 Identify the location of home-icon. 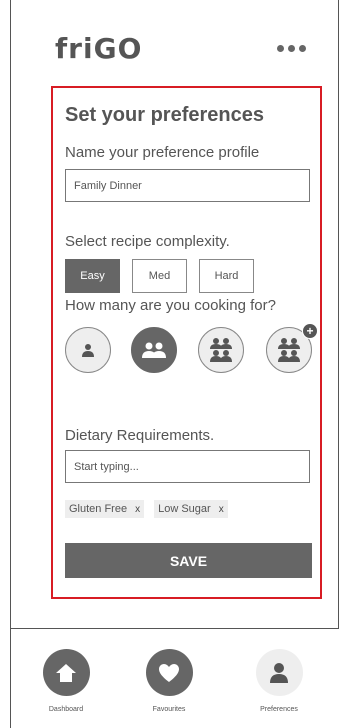
(66, 672).